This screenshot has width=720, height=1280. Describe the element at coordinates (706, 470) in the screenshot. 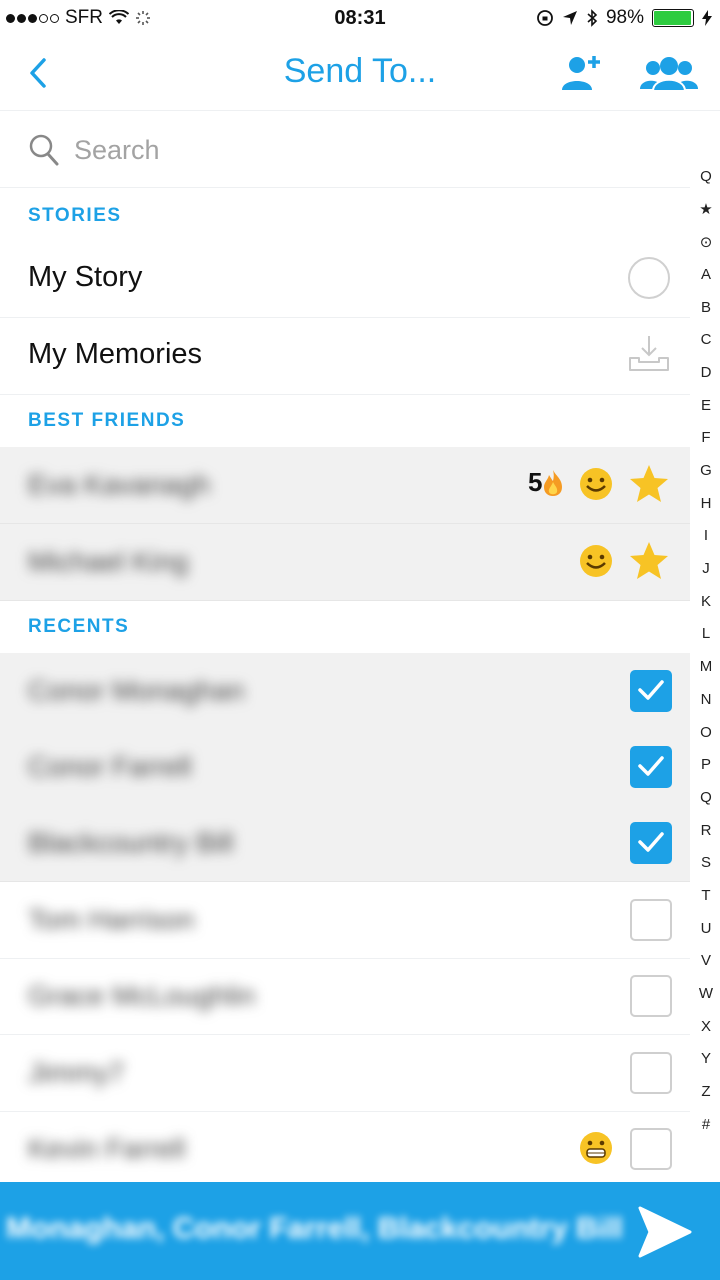

I see `alphabet-index-letter: G` at that location.